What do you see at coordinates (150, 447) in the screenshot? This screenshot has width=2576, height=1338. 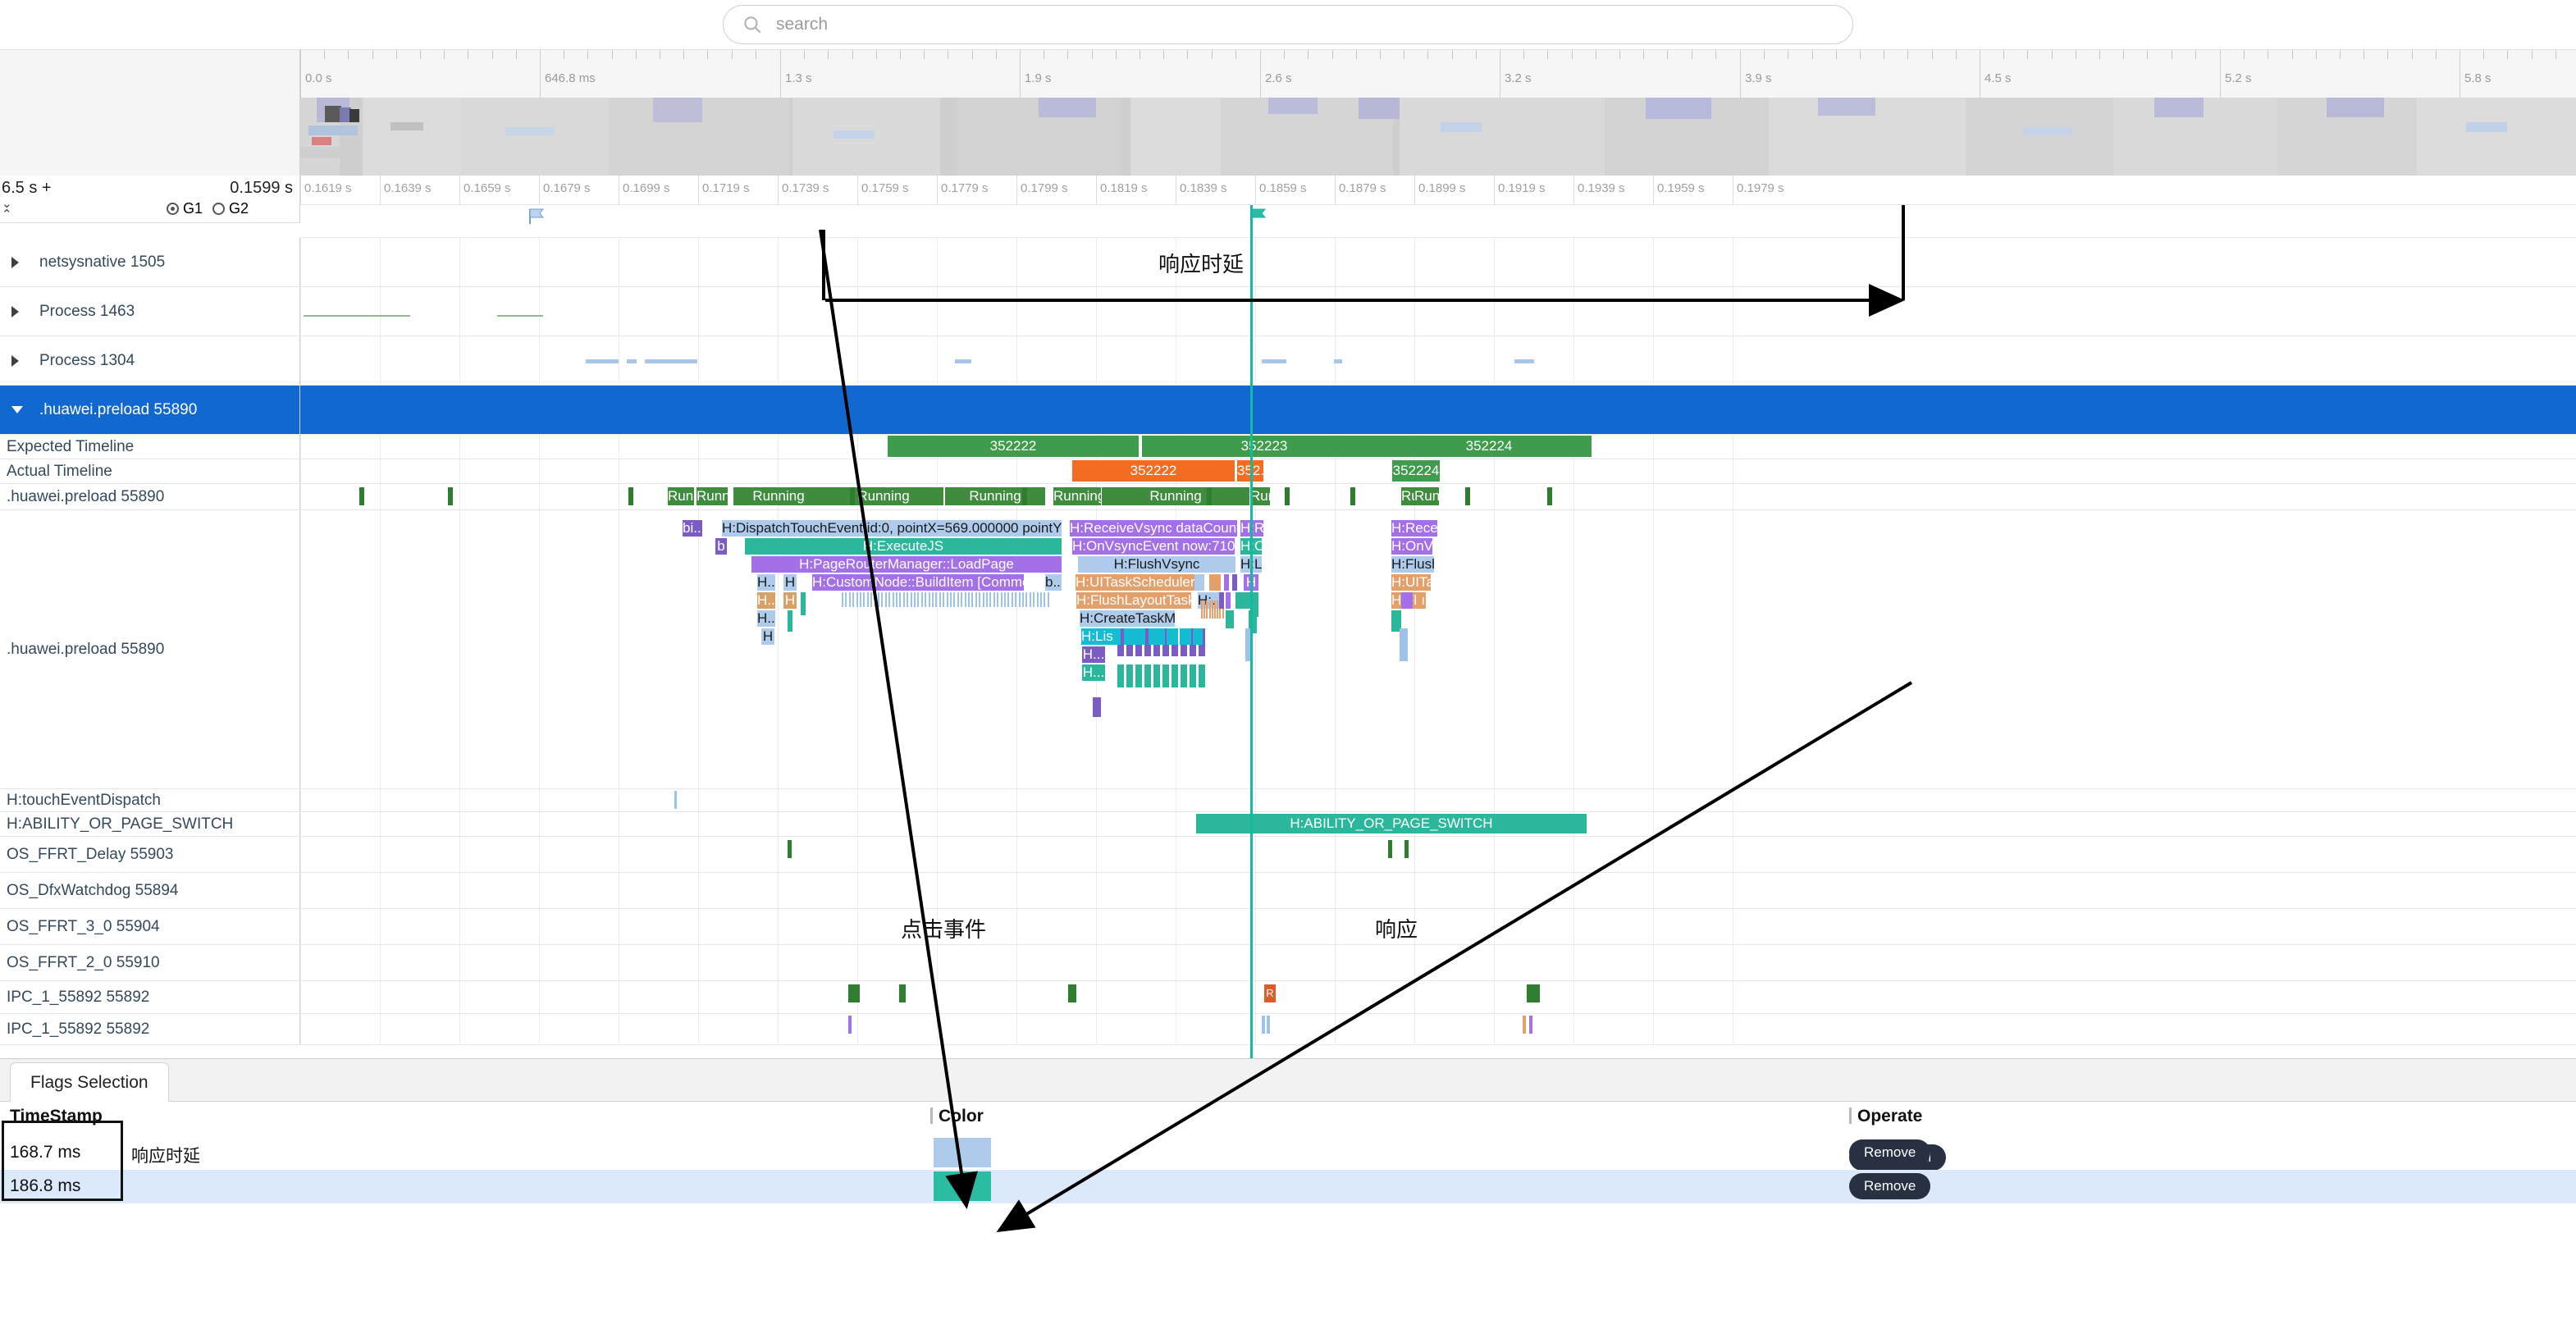 I see `track-label-4: Expected Timeline` at bounding box center [150, 447].